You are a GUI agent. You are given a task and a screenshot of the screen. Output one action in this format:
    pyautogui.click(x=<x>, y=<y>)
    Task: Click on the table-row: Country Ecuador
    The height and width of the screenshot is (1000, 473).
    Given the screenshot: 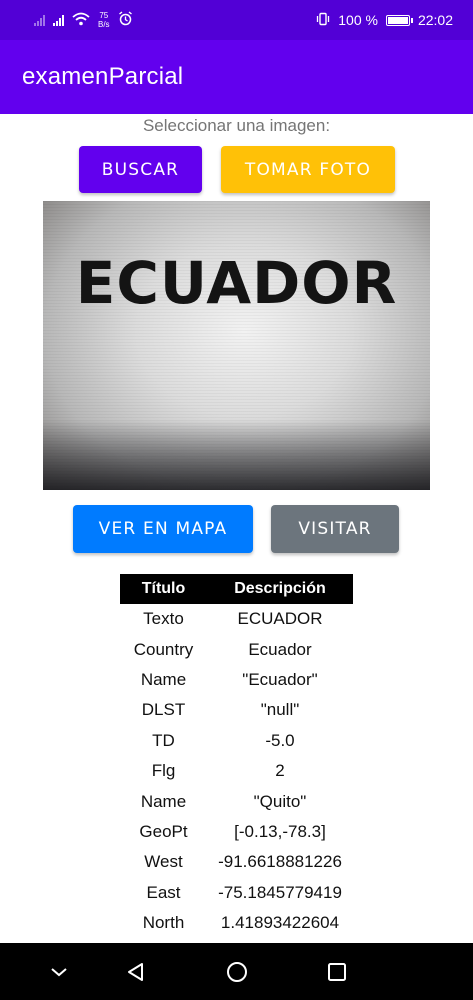 What is the action you would take?
    pyautogui.click(x=236, y=649)
    